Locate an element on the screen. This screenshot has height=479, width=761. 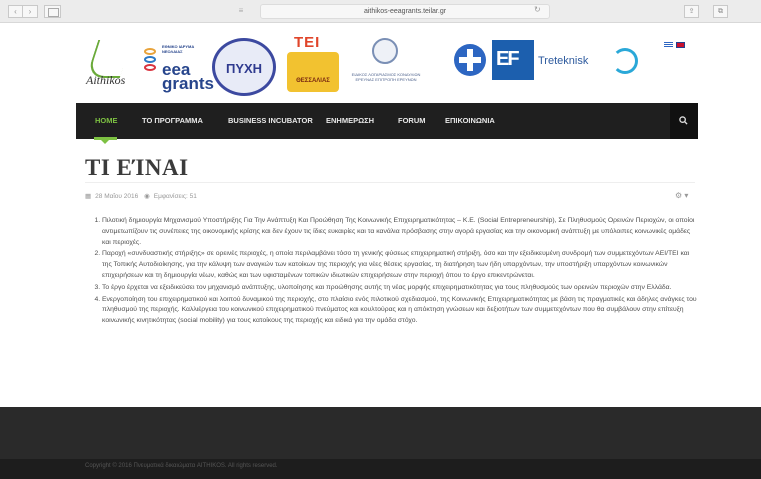
treteknisk-text: Treteknisk is located at coordinates (563, 61).